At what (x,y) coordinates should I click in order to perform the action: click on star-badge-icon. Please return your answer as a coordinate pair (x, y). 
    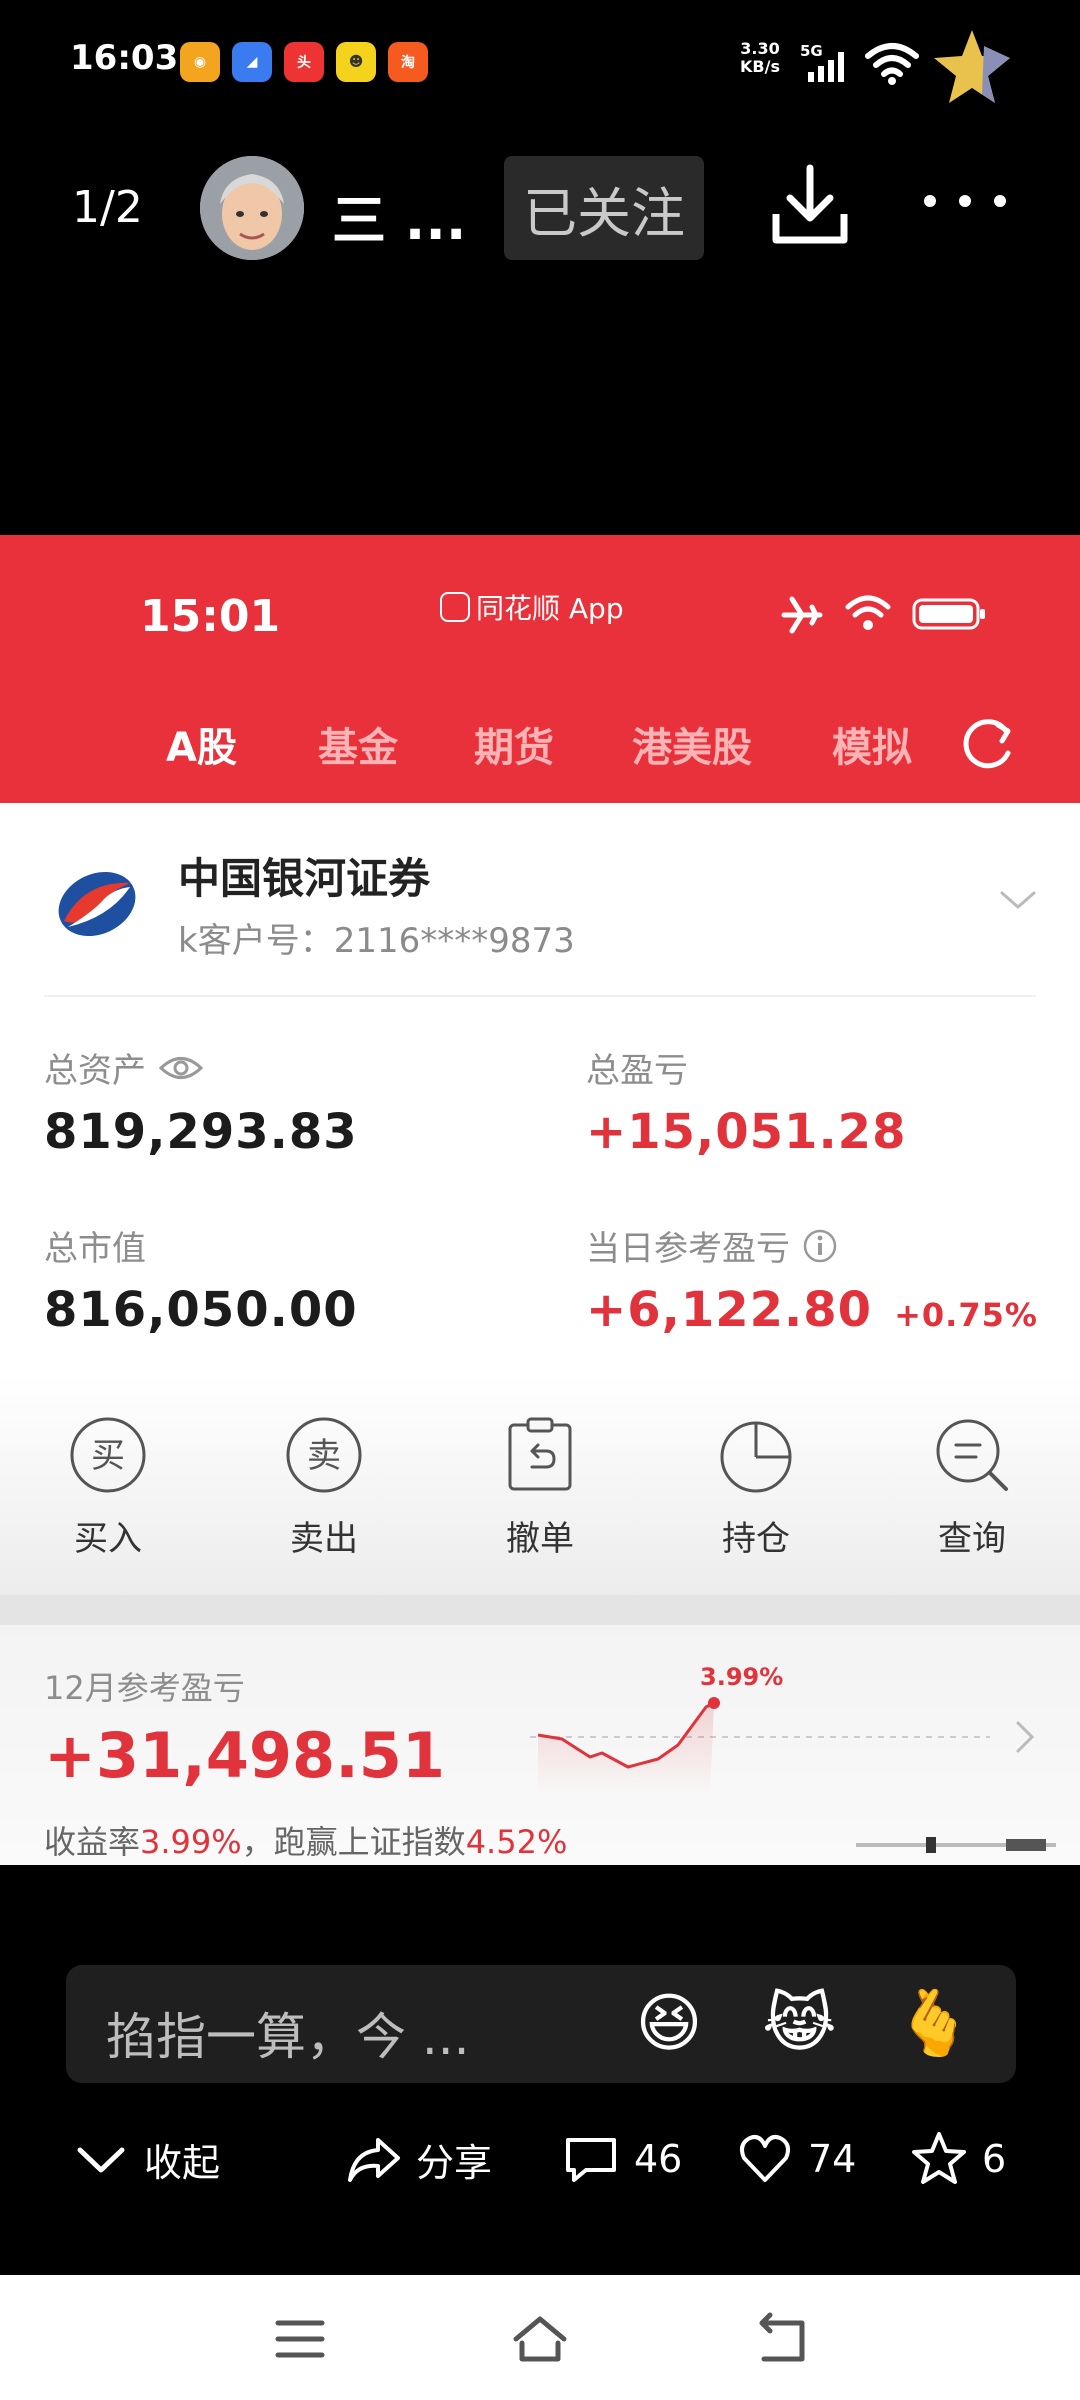
    Looking at the image, I should click on (972, 66).